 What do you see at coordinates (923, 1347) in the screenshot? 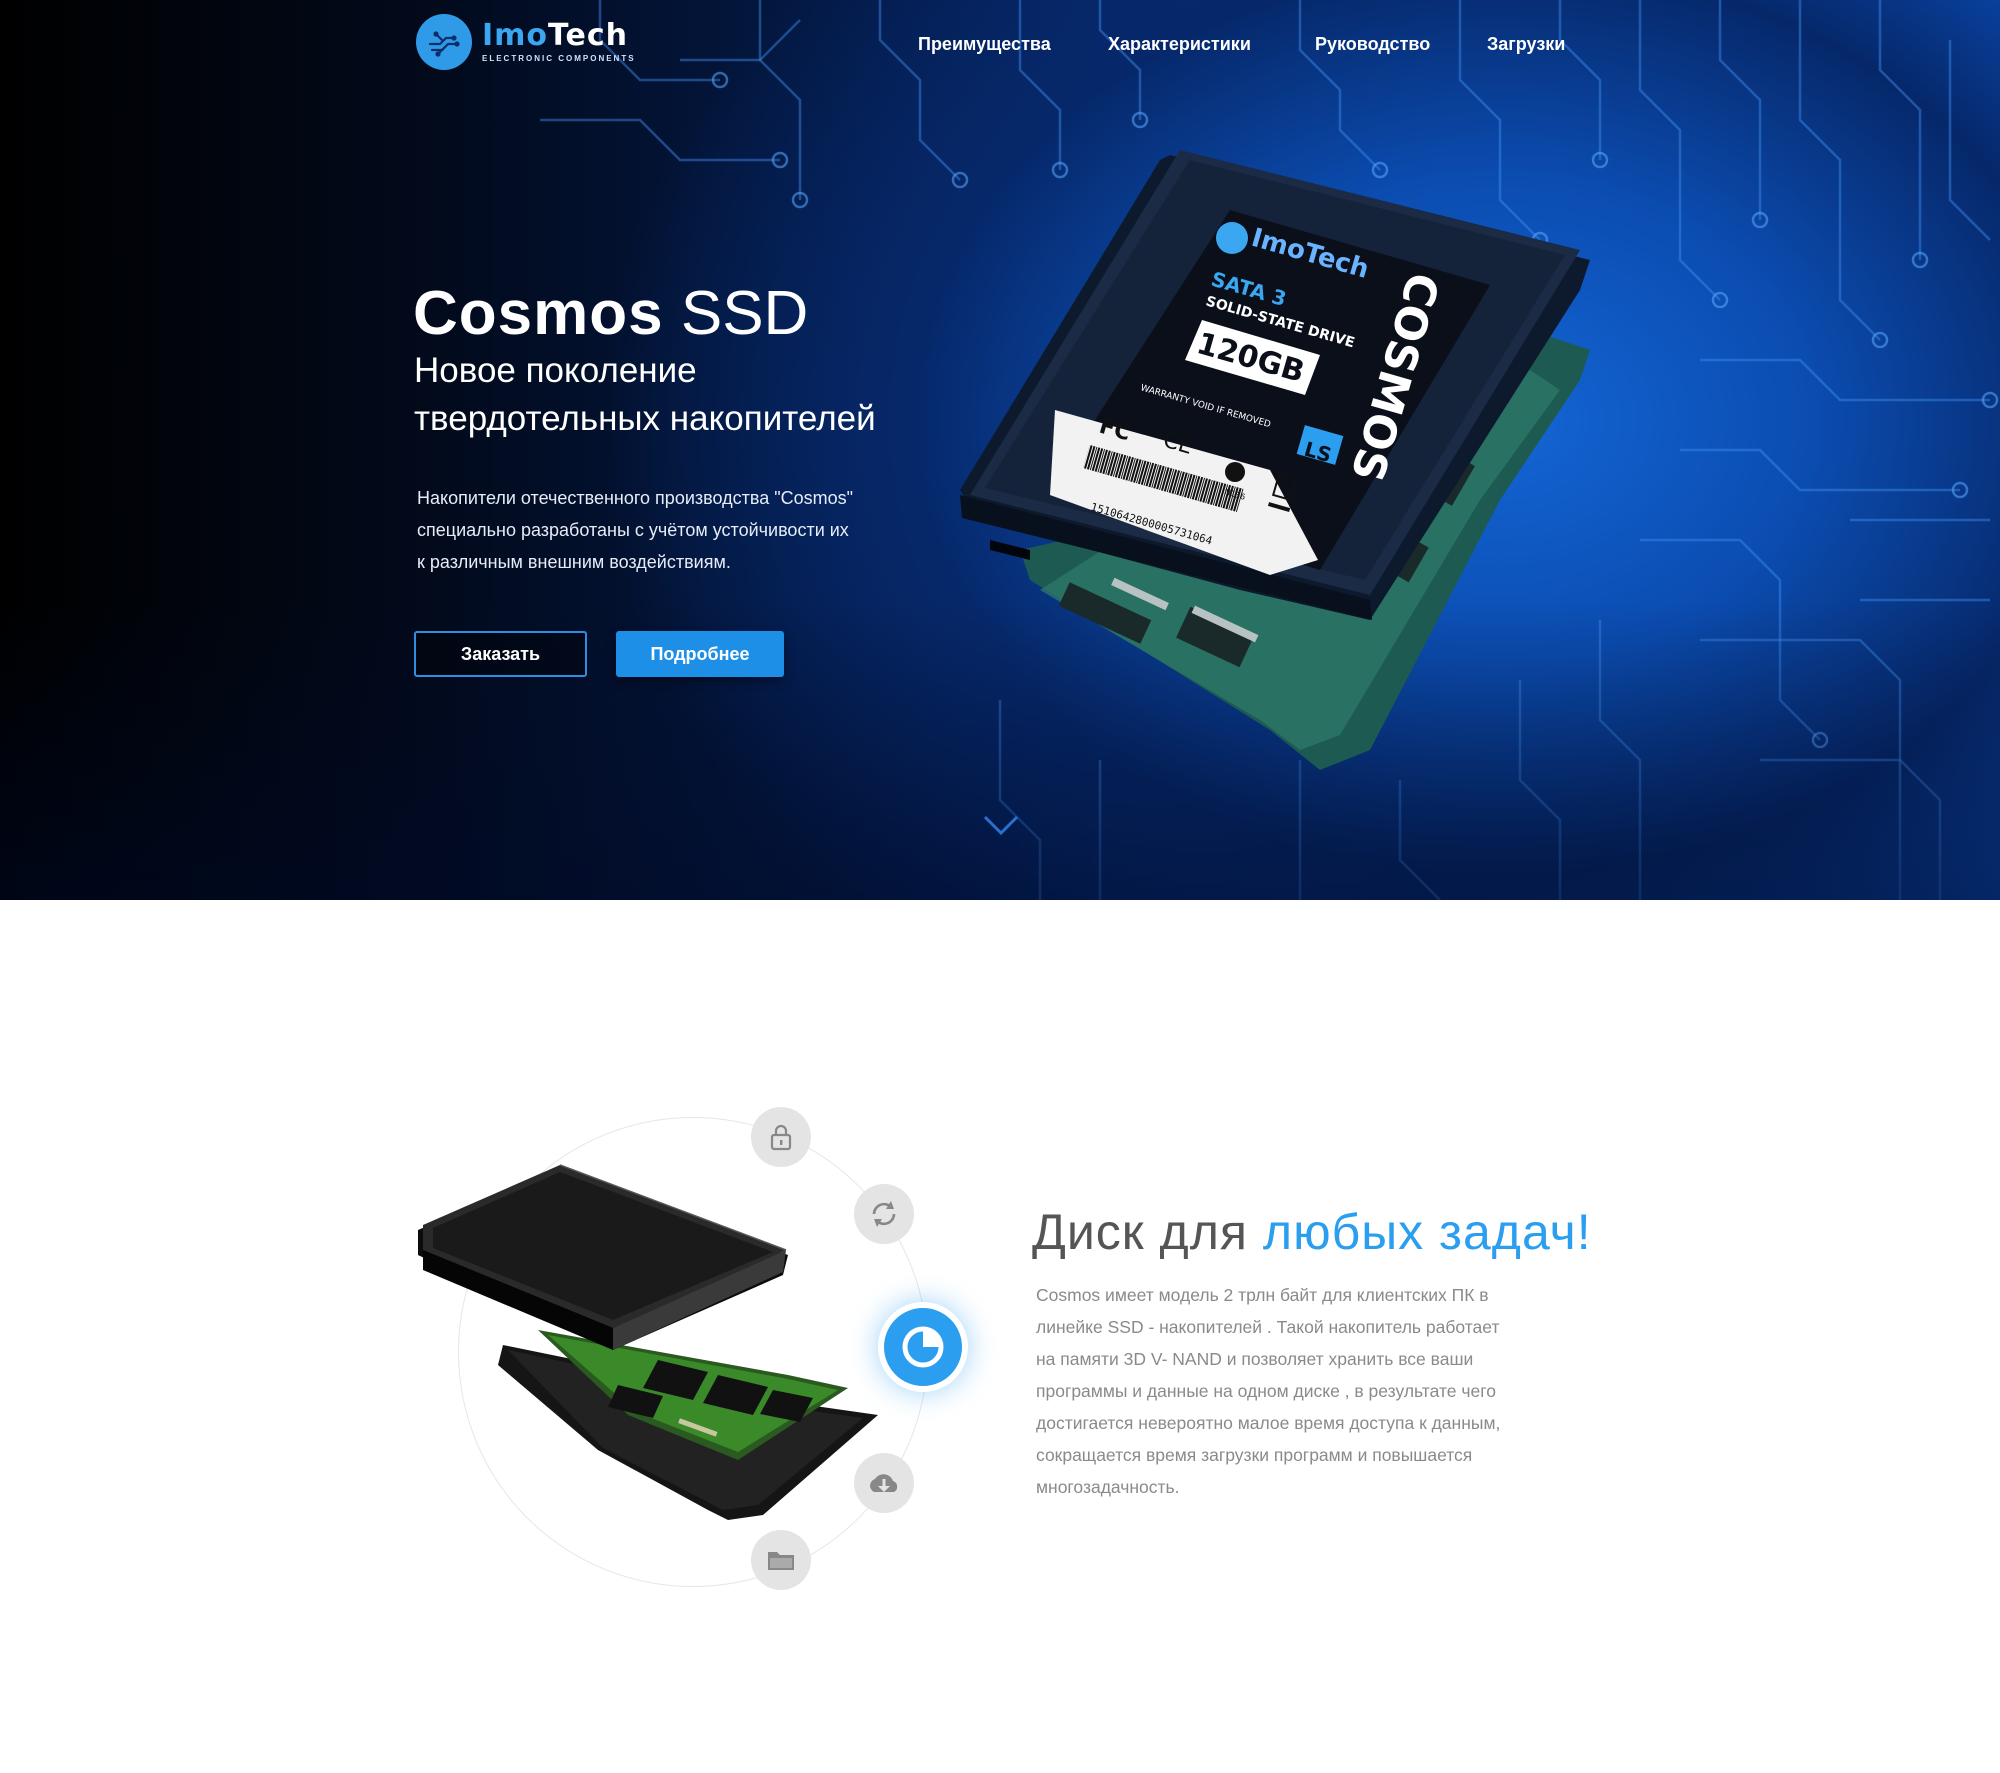
I see `pie-chart-icon` at bounding box center [923, 1347].